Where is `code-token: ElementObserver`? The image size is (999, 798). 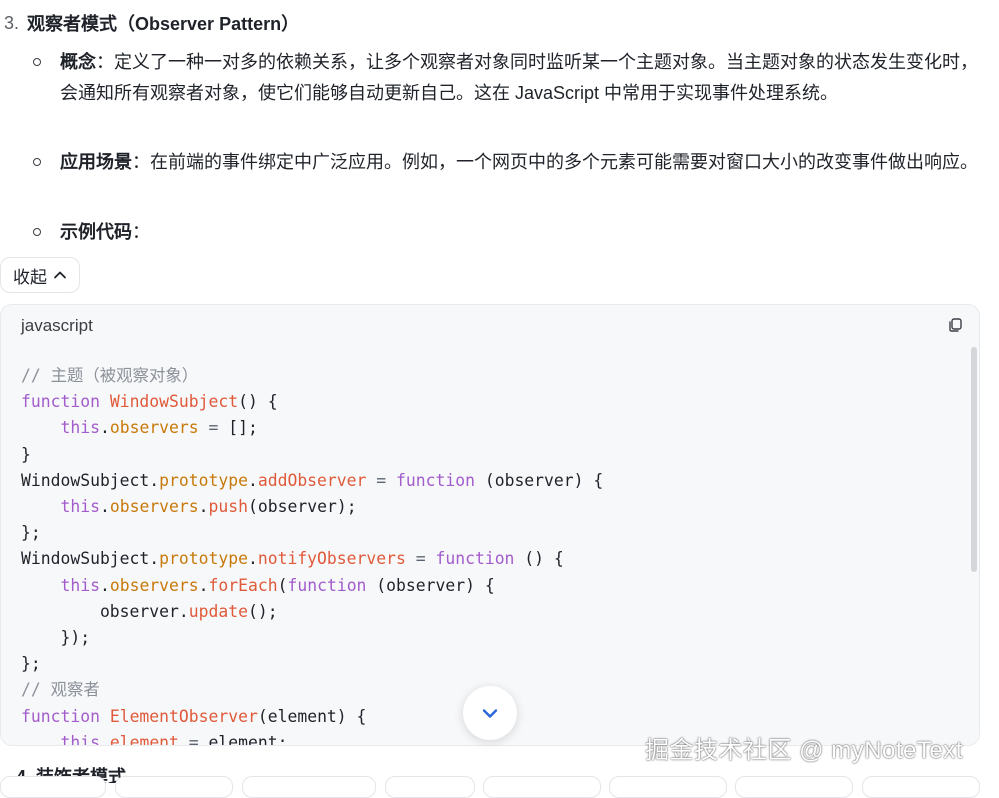 code-token: ElementObserver is located at coordinates (183, 716).